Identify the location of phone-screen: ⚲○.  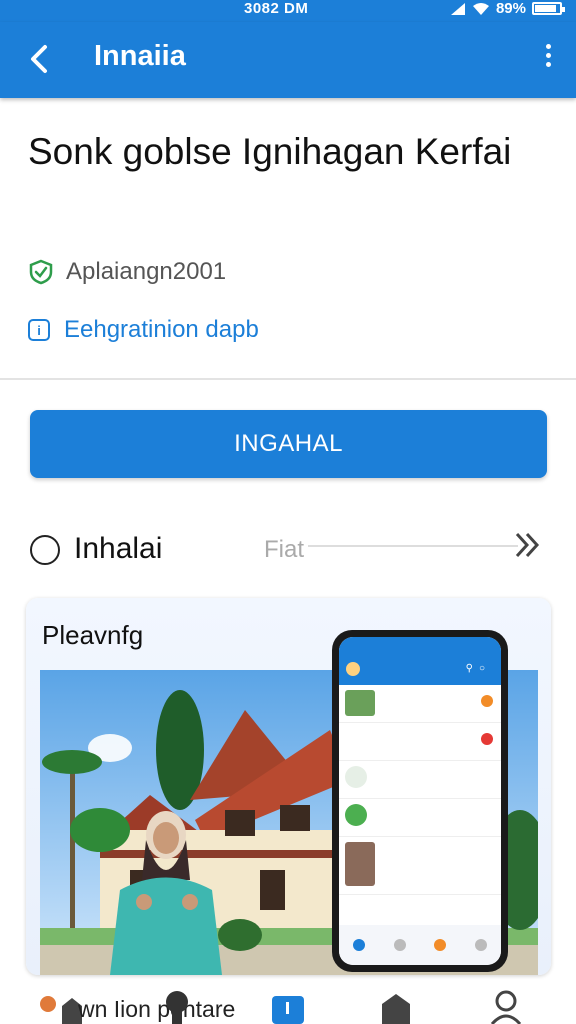
(420, 801).